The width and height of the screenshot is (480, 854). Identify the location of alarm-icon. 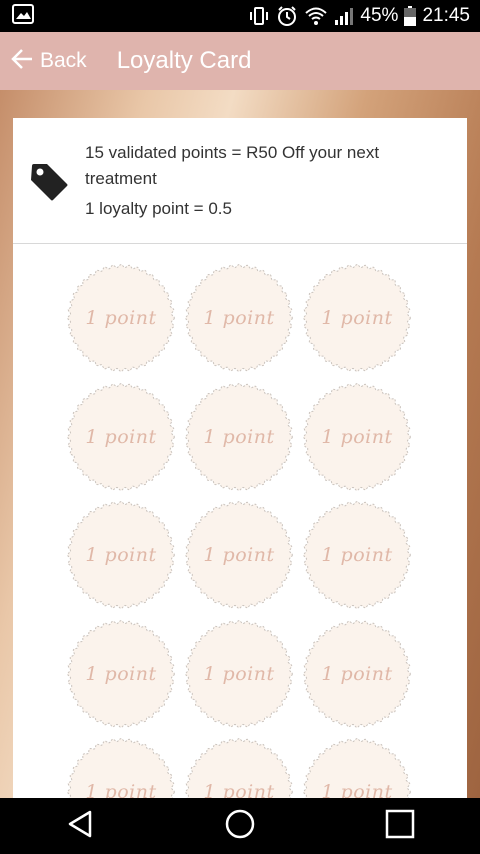
(287, 16).